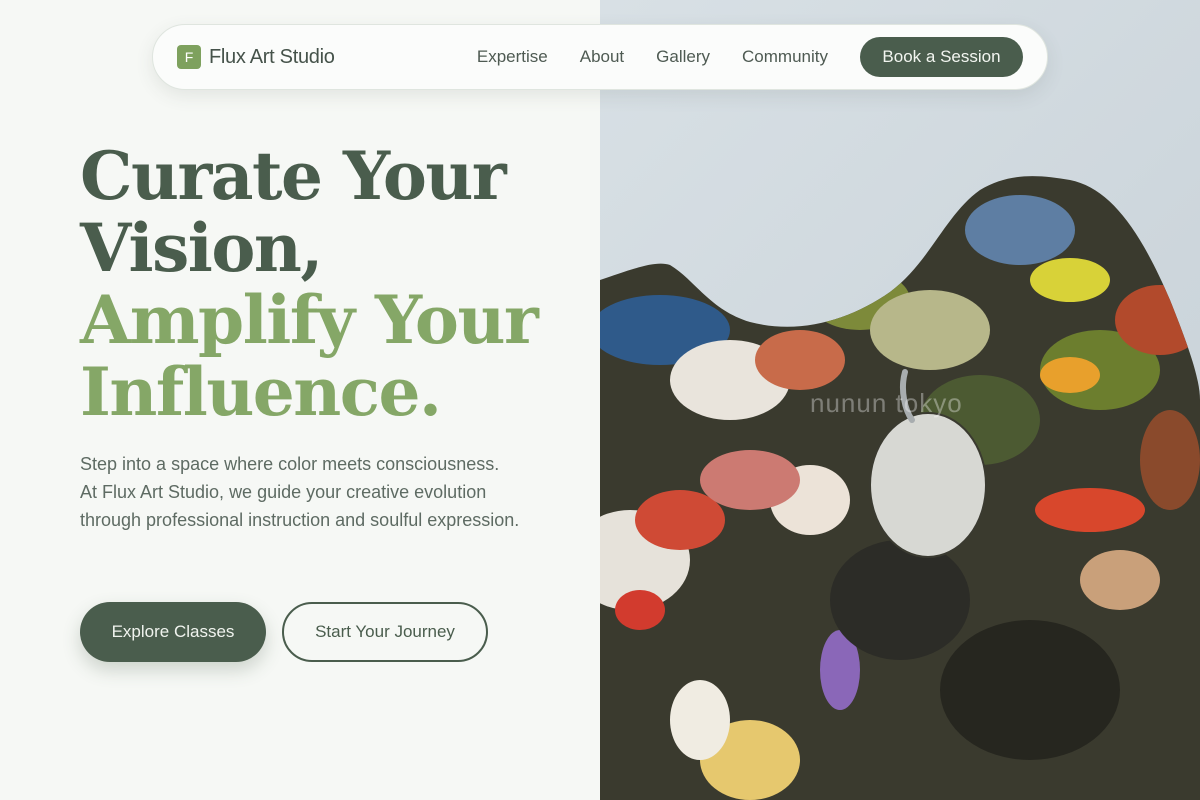 The image size is (1200, 800). I want to click on brand-name: Flux Art Studio, so click(272, 56).